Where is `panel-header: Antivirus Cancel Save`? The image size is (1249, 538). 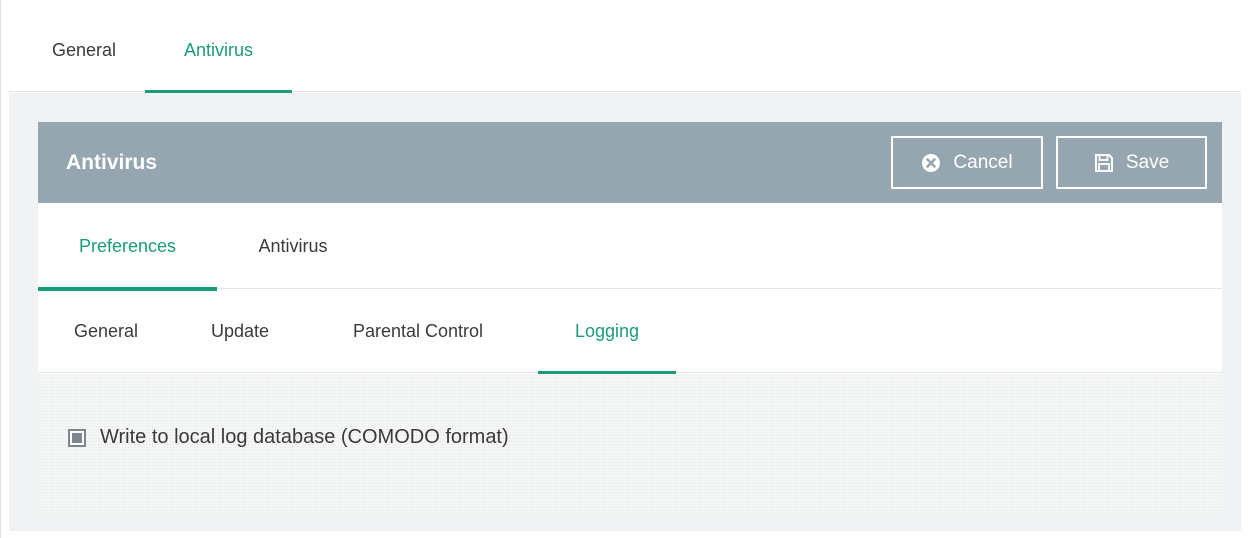 panel-header: Antivirus Cancel Save is located at coordinates (630, 162).